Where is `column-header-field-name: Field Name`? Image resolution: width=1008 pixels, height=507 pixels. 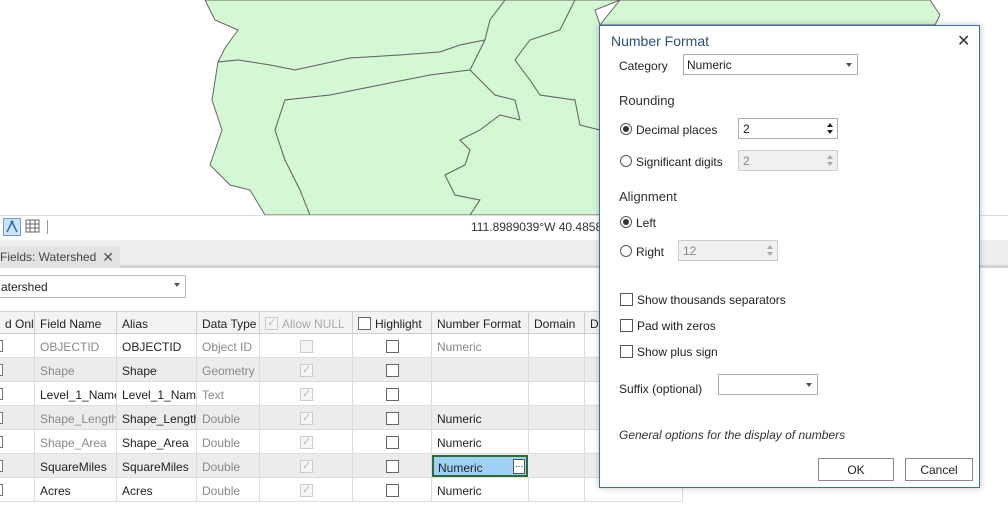 column-header-field-name: Field Name is located at coordinates (76, 322).